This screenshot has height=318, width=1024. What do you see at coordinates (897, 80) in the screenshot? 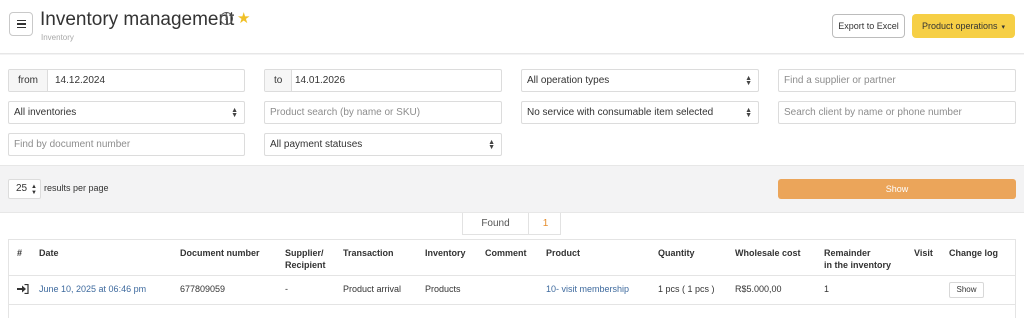
I see `supplier-search-input: Find a supplier or partner` at bounding box center [897, 80].